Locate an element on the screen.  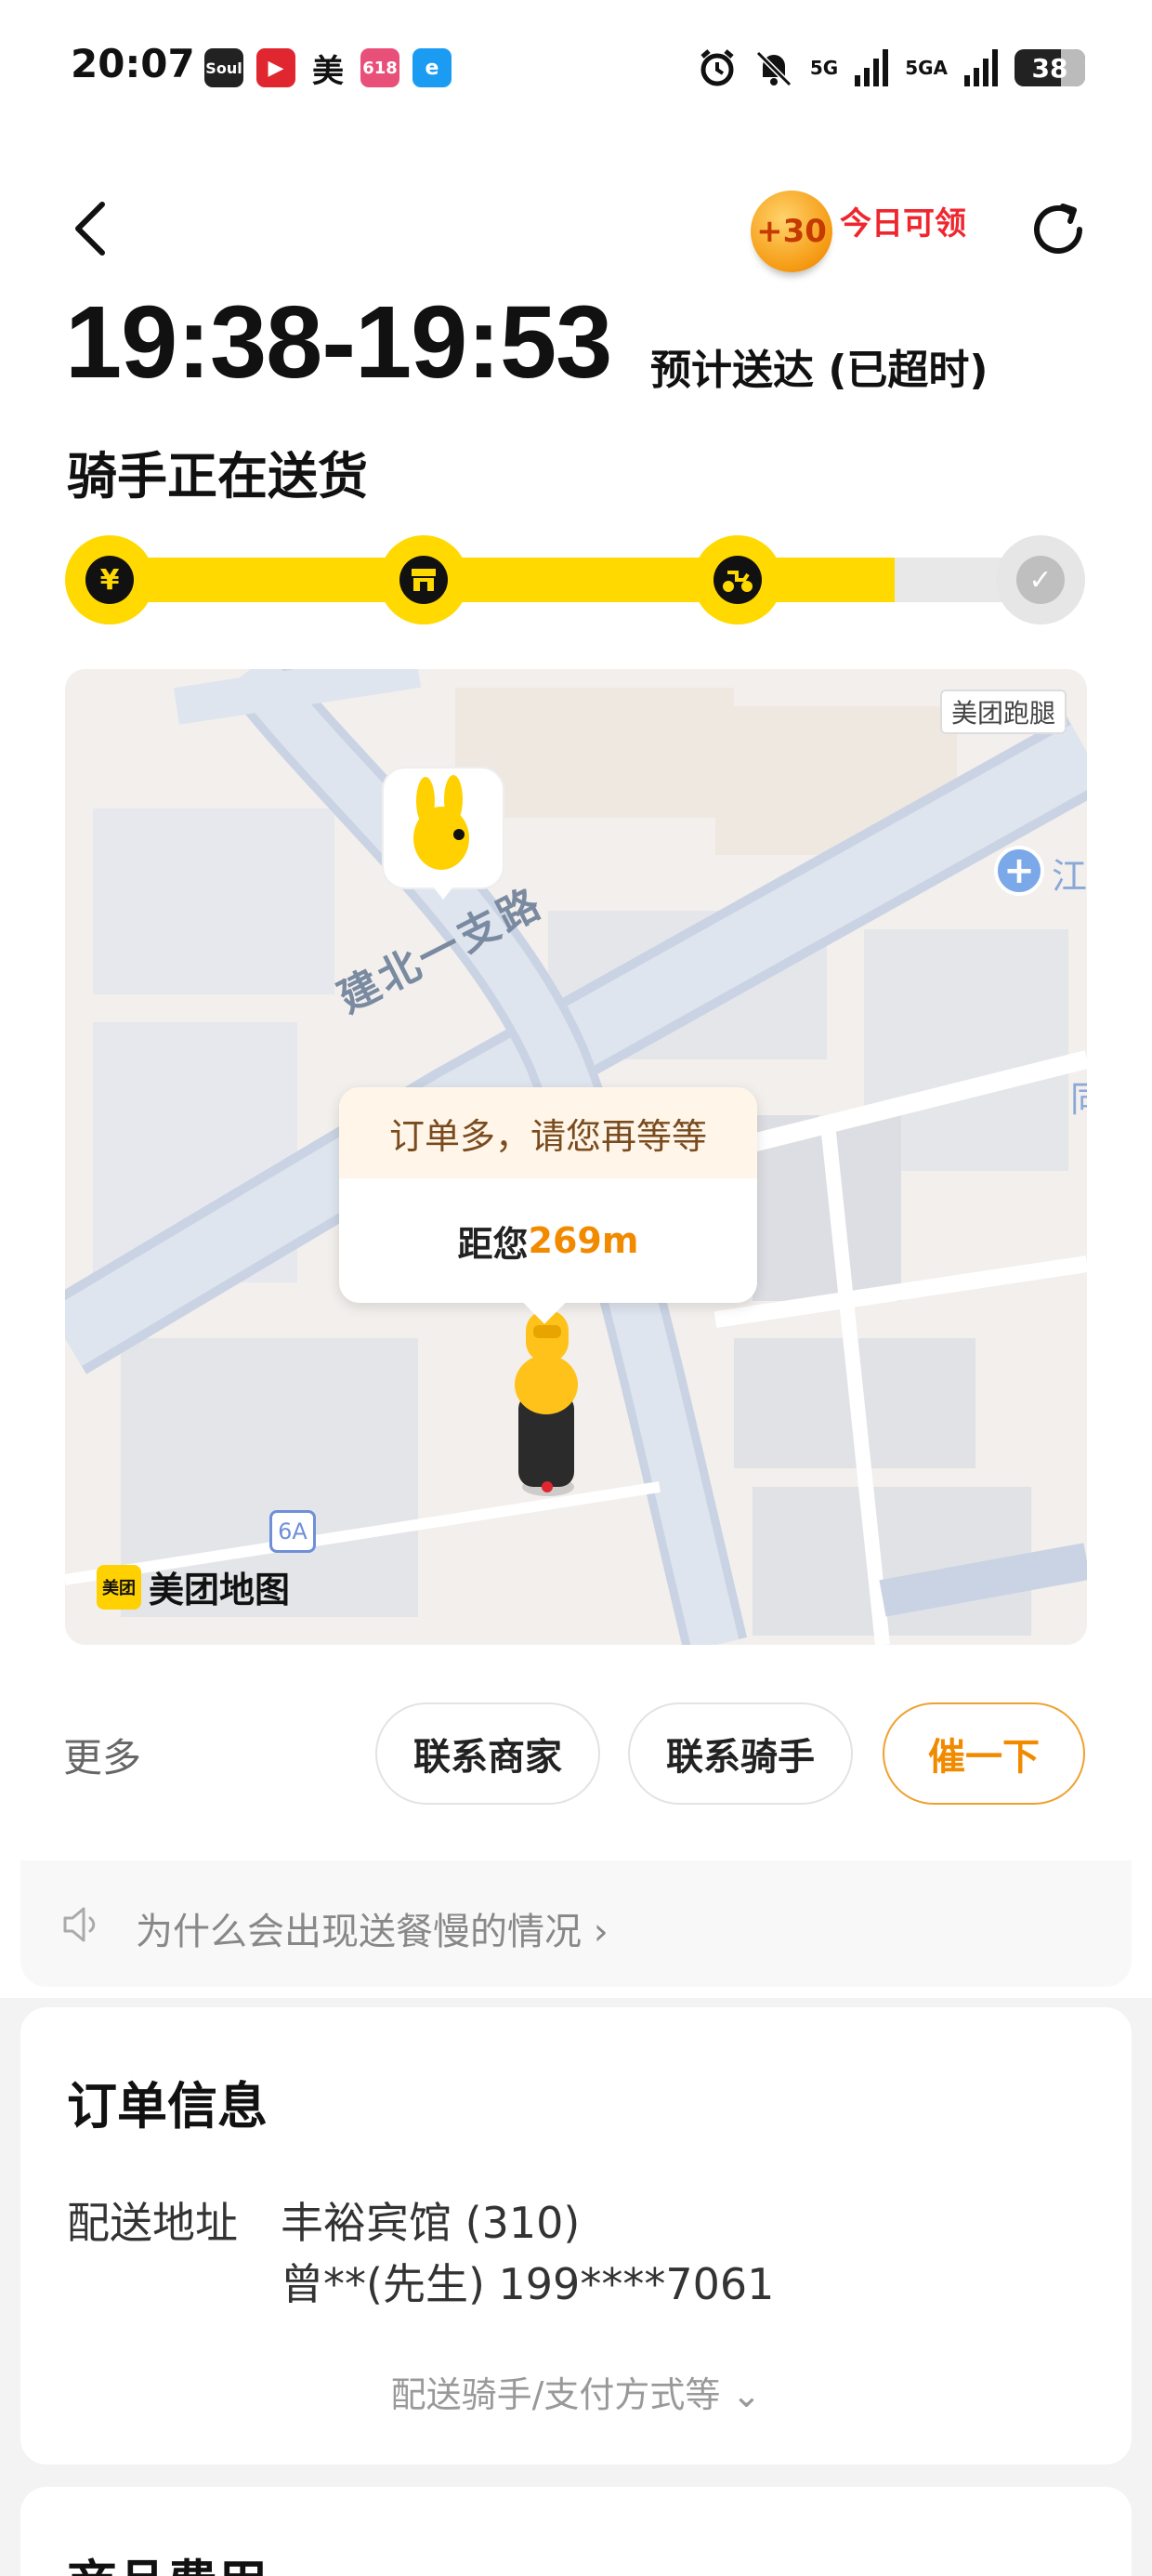
distance-text: 距您 269m is located at coordinates (548, 1240).